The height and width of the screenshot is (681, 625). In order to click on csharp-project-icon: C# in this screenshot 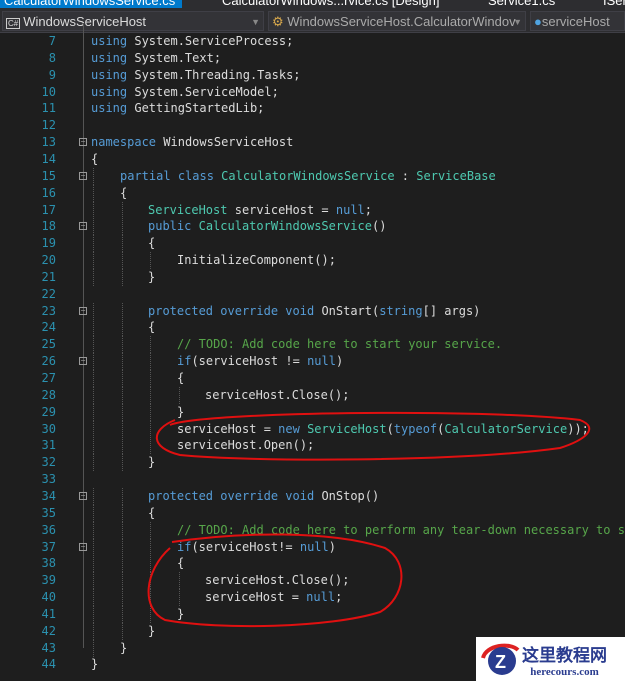, I will do `click(13, 23)`.